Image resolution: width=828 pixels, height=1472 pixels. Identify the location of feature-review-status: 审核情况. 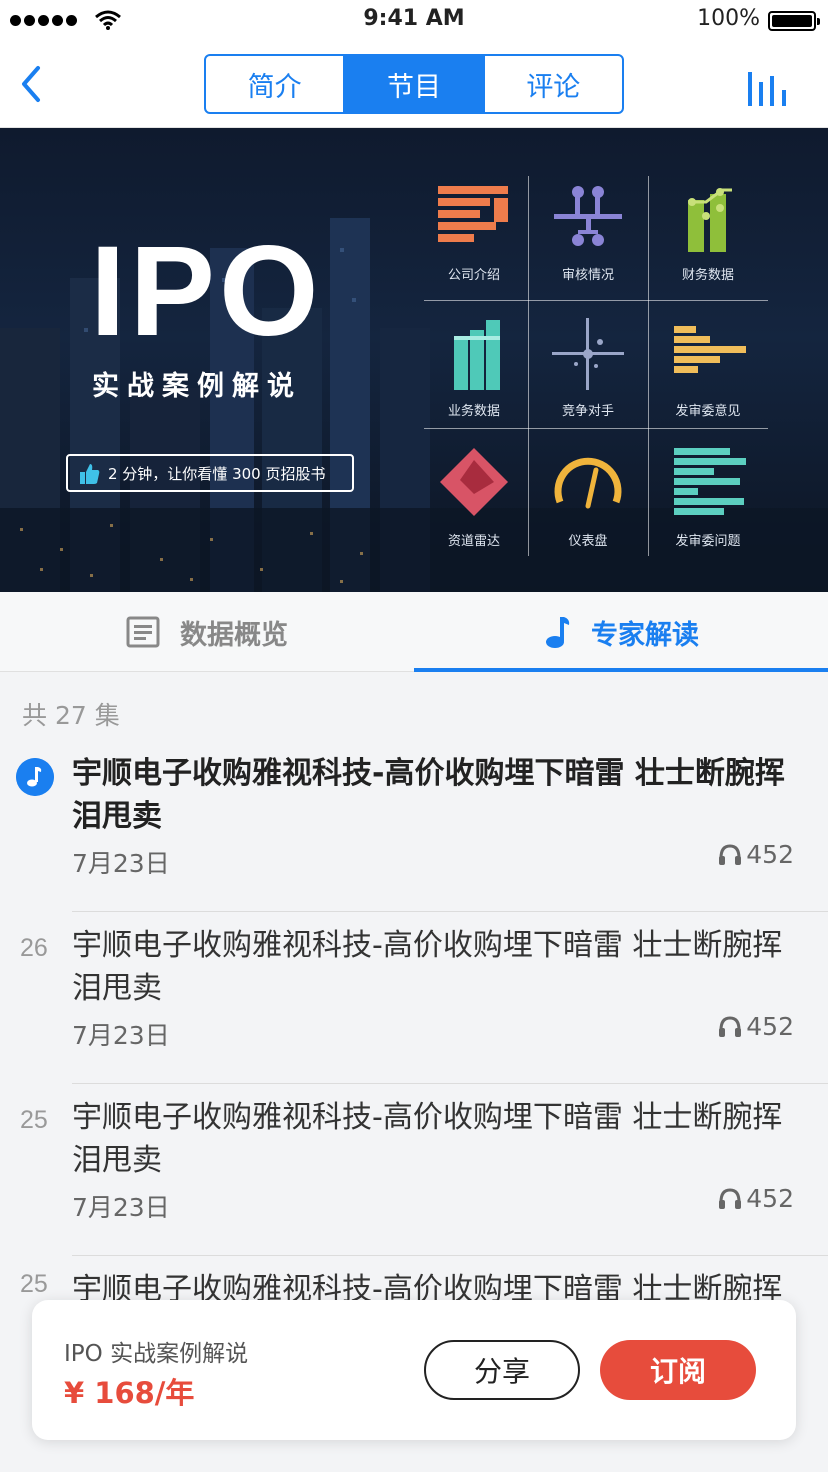
(588, 234).